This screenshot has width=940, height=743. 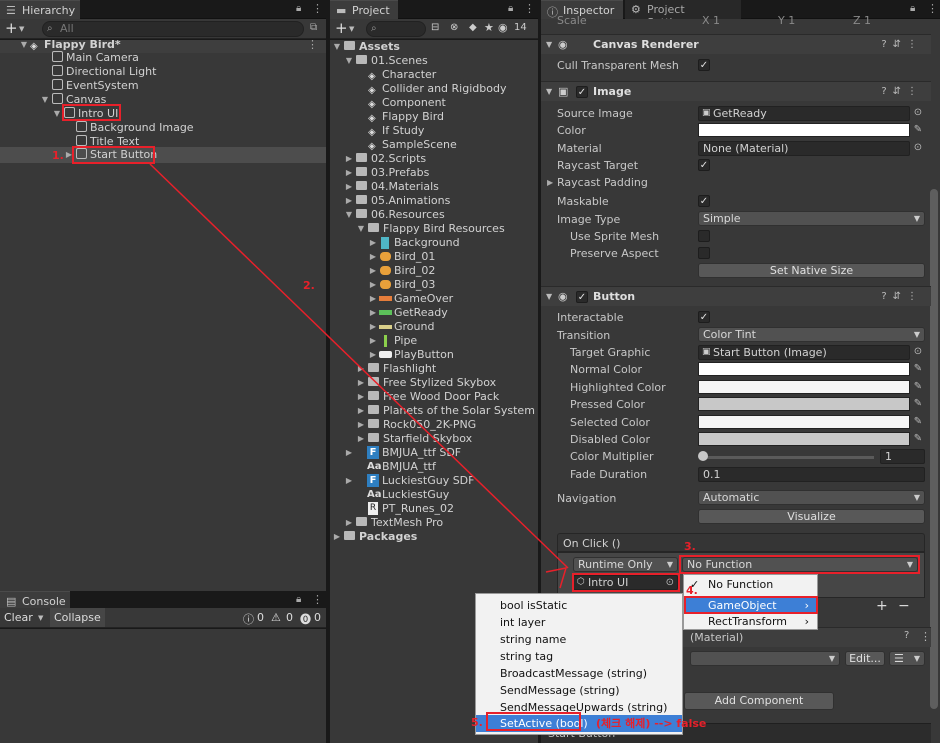 What do you see at coordinates (58, 155) in the screenshot?
I see `annotation-step-1: 1.` at bounding box center [58, 155].